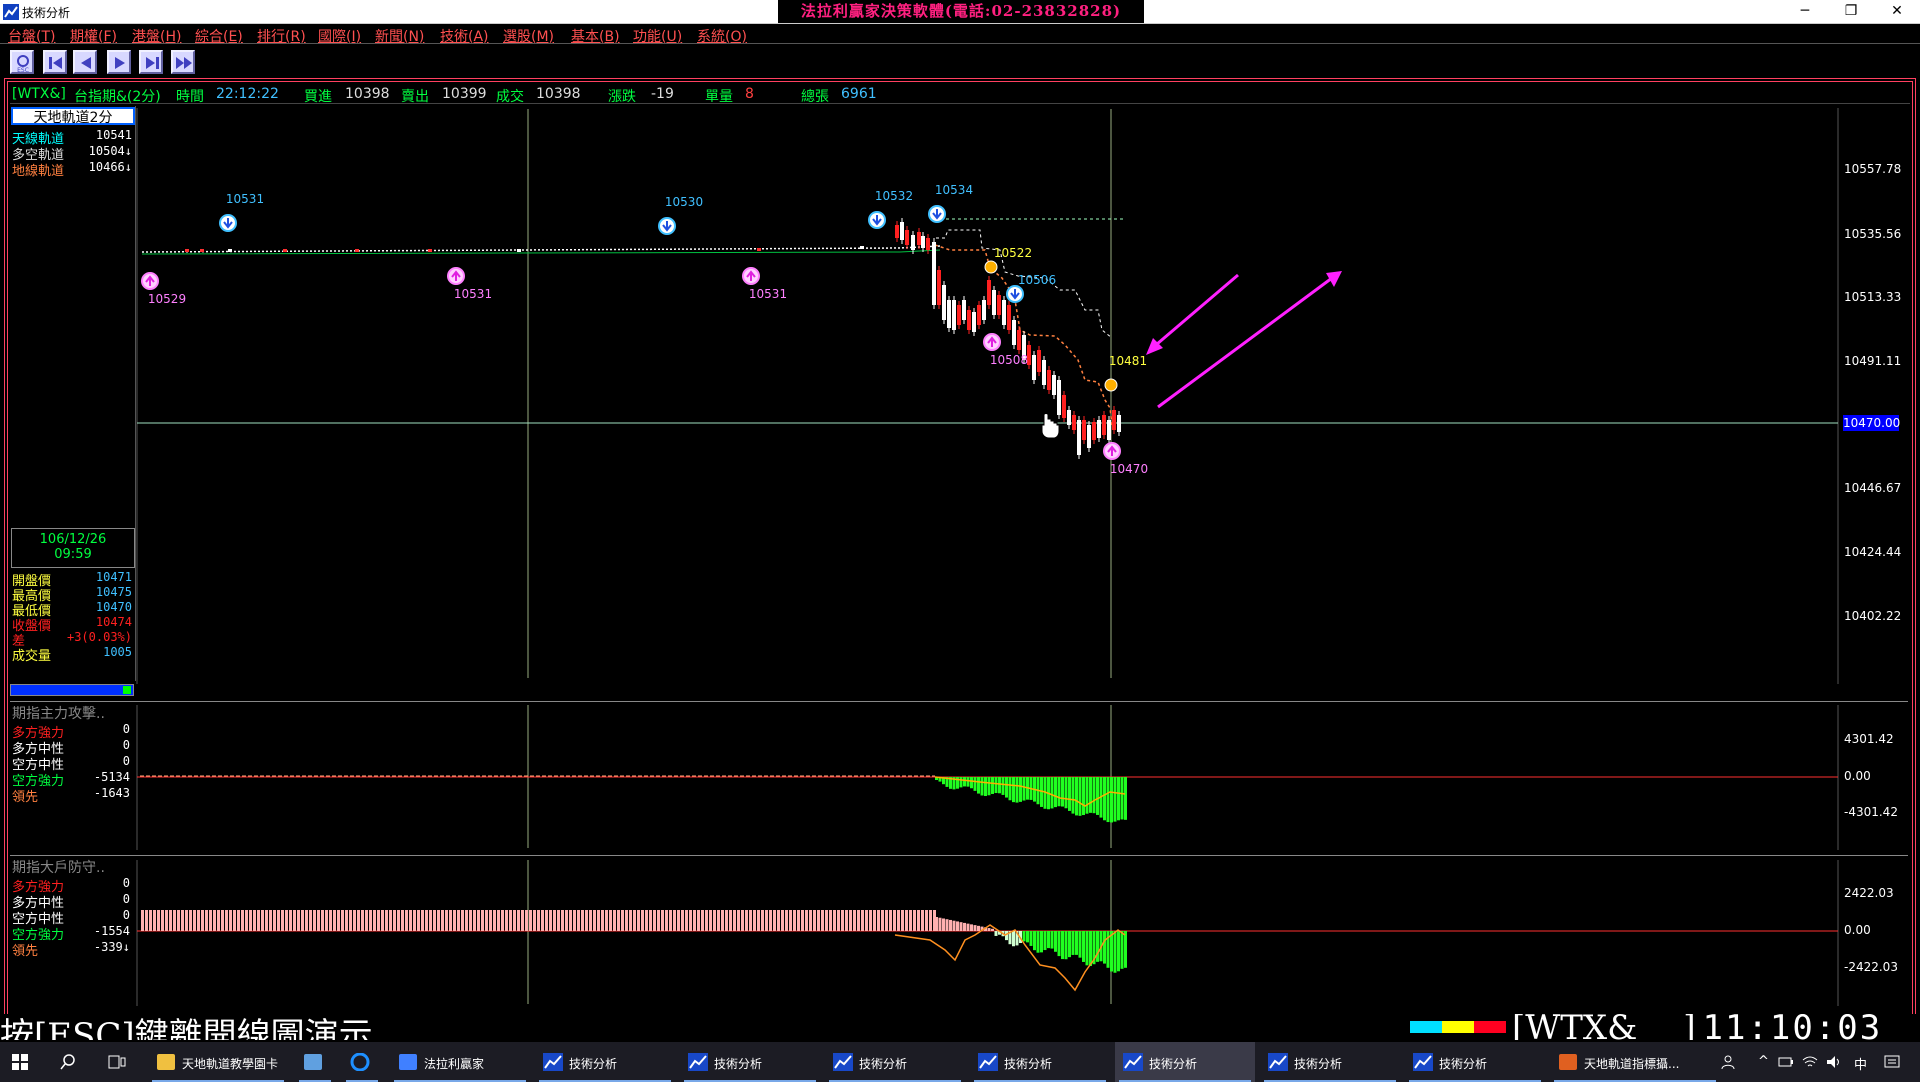  What do you see at coordinates (1834, 1062) in the screenshot?
I see `volume-icon` at bounding box center [1834, 1062].